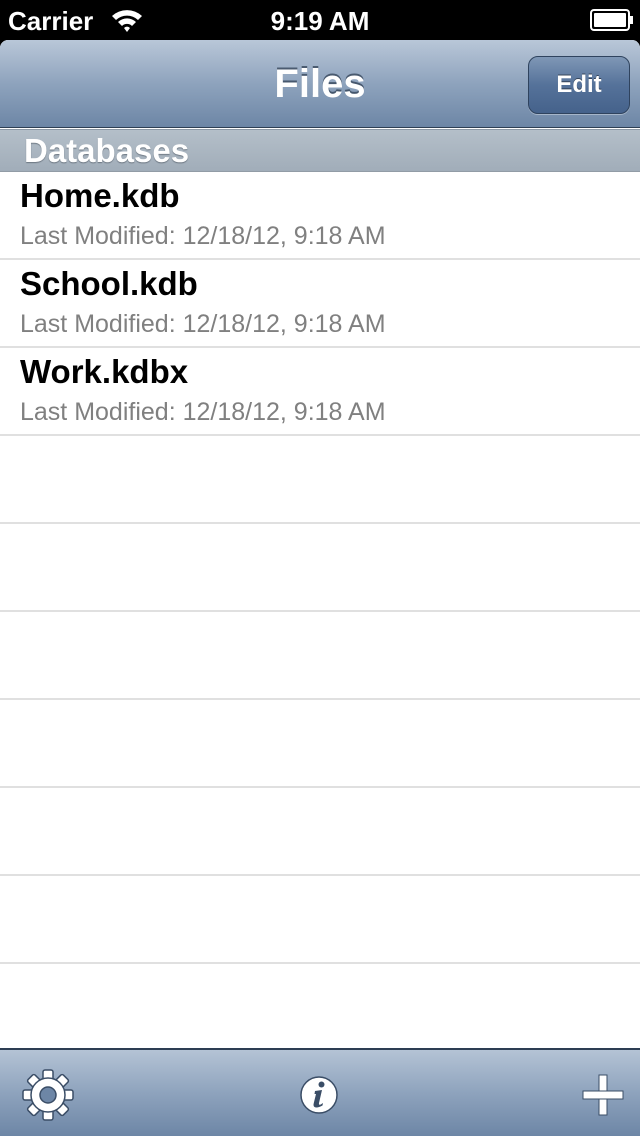 This screenshot has height=1136, width=640. What do you see at coordinates (611, 20) in the screenshot?
I see `battery-icon` at bounding box center [611, 20].